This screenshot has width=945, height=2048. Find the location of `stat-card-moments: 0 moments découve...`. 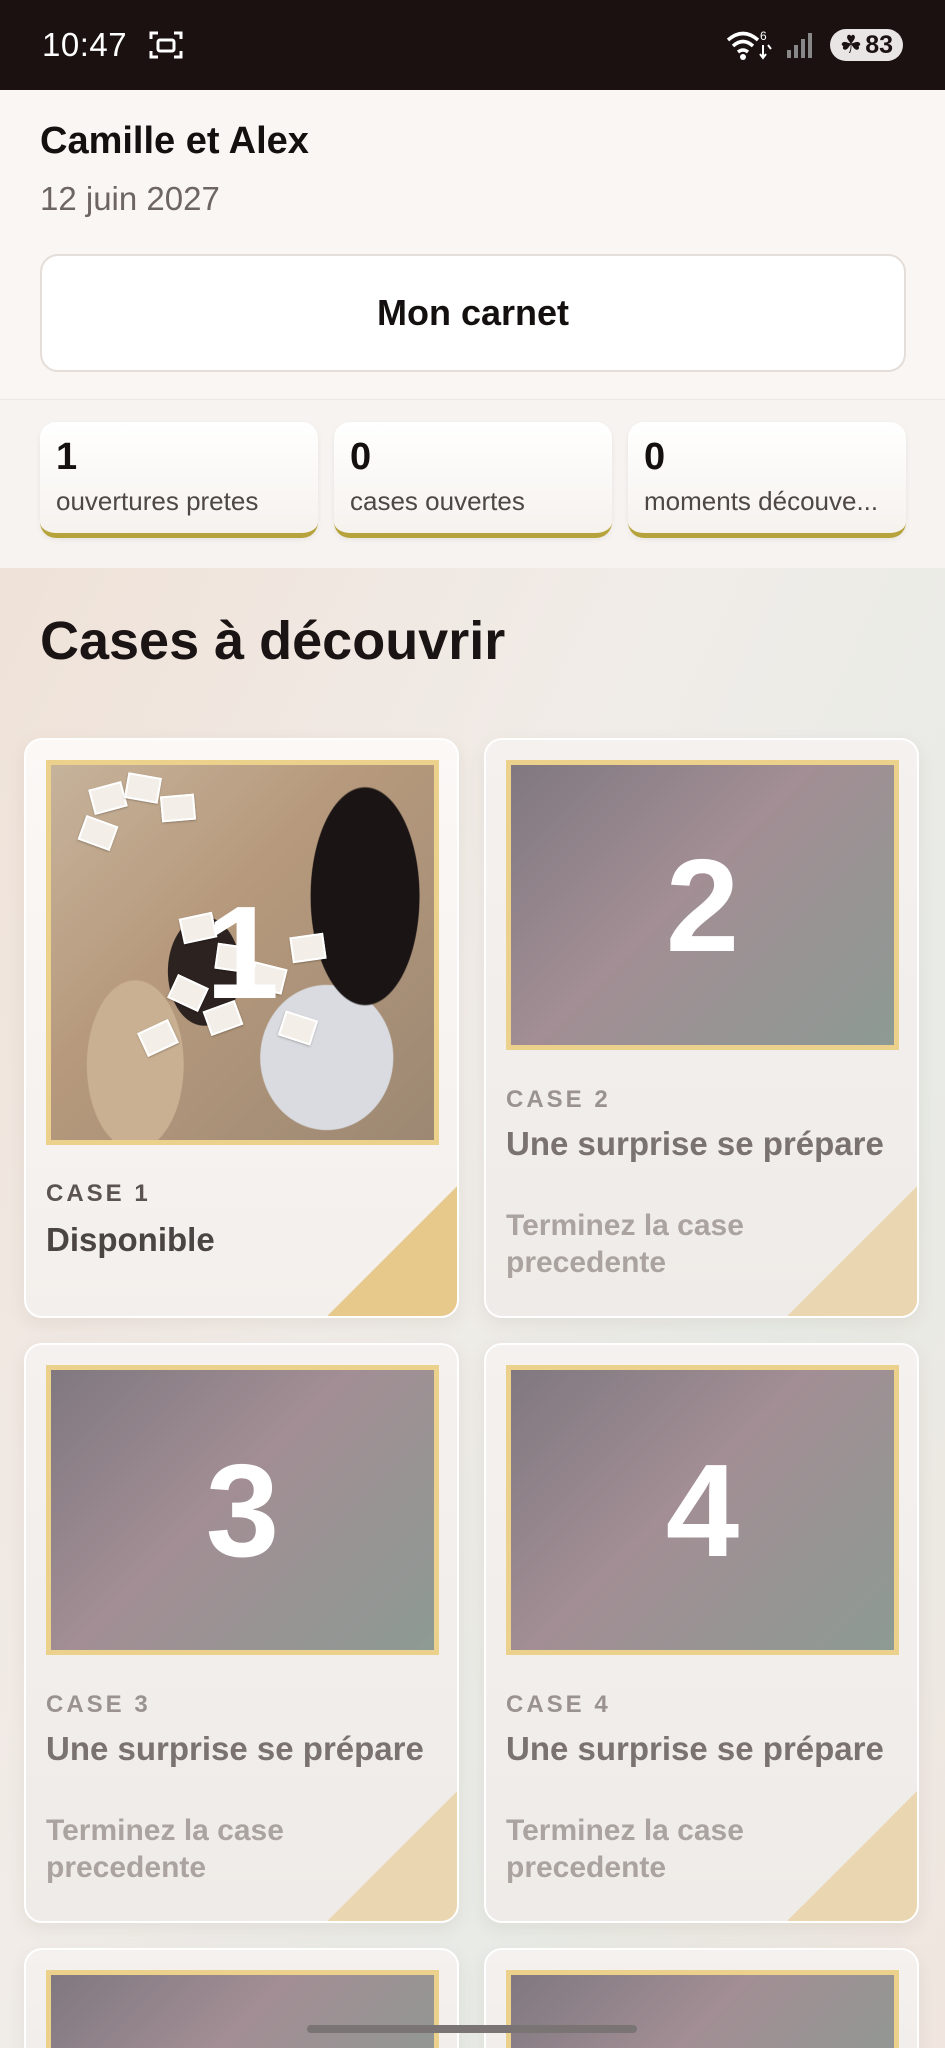

stat-card-moments: 0 moments découve... is located at coordinates (767, 480).